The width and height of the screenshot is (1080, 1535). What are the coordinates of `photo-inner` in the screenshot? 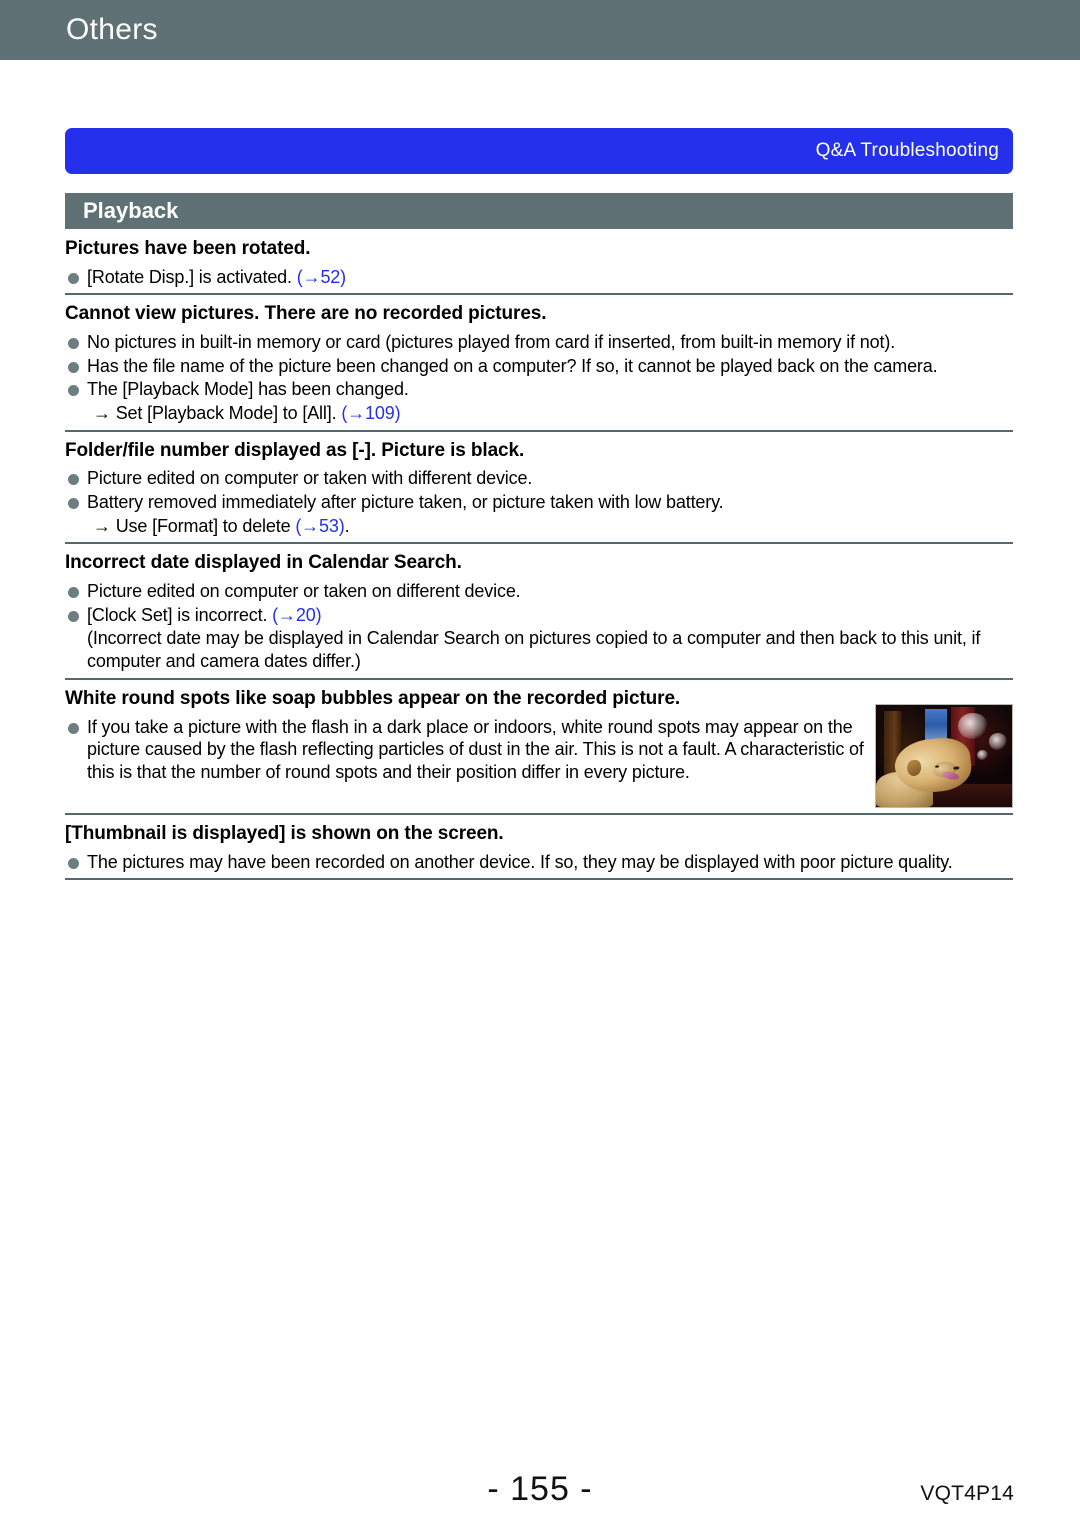 It's located at (944, 755).